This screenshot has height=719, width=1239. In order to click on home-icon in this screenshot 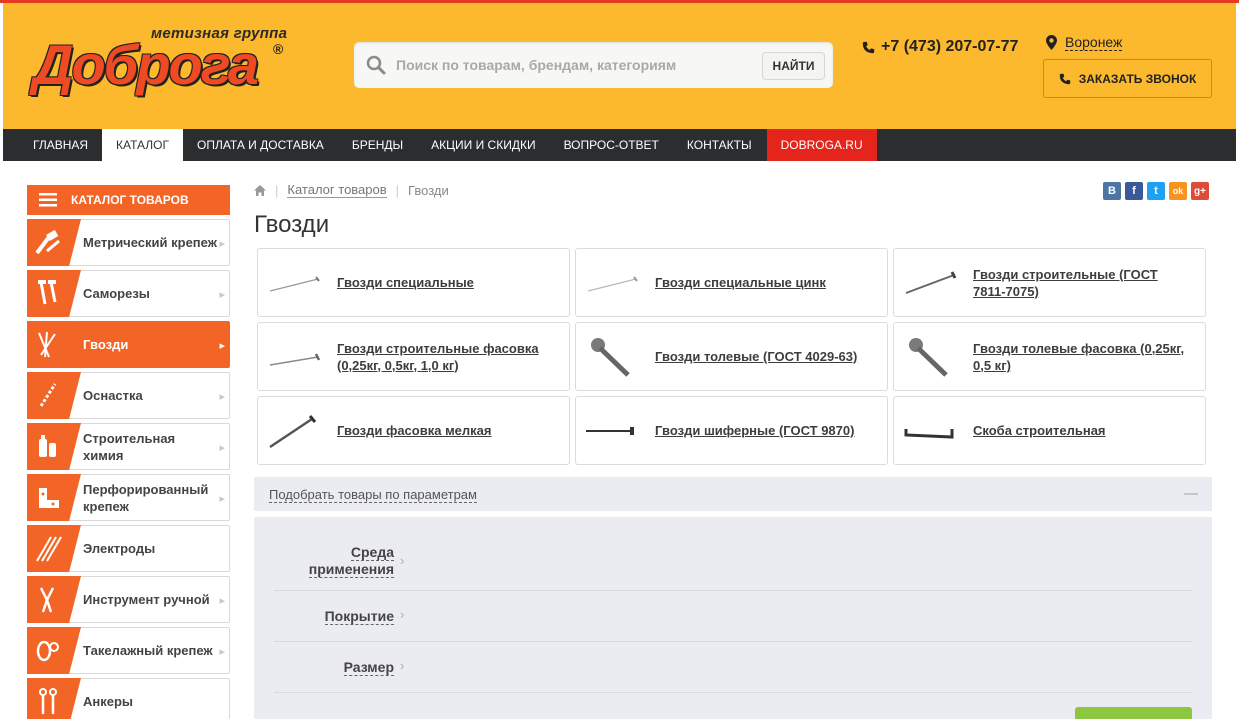, I will do `click(260, 190)`.